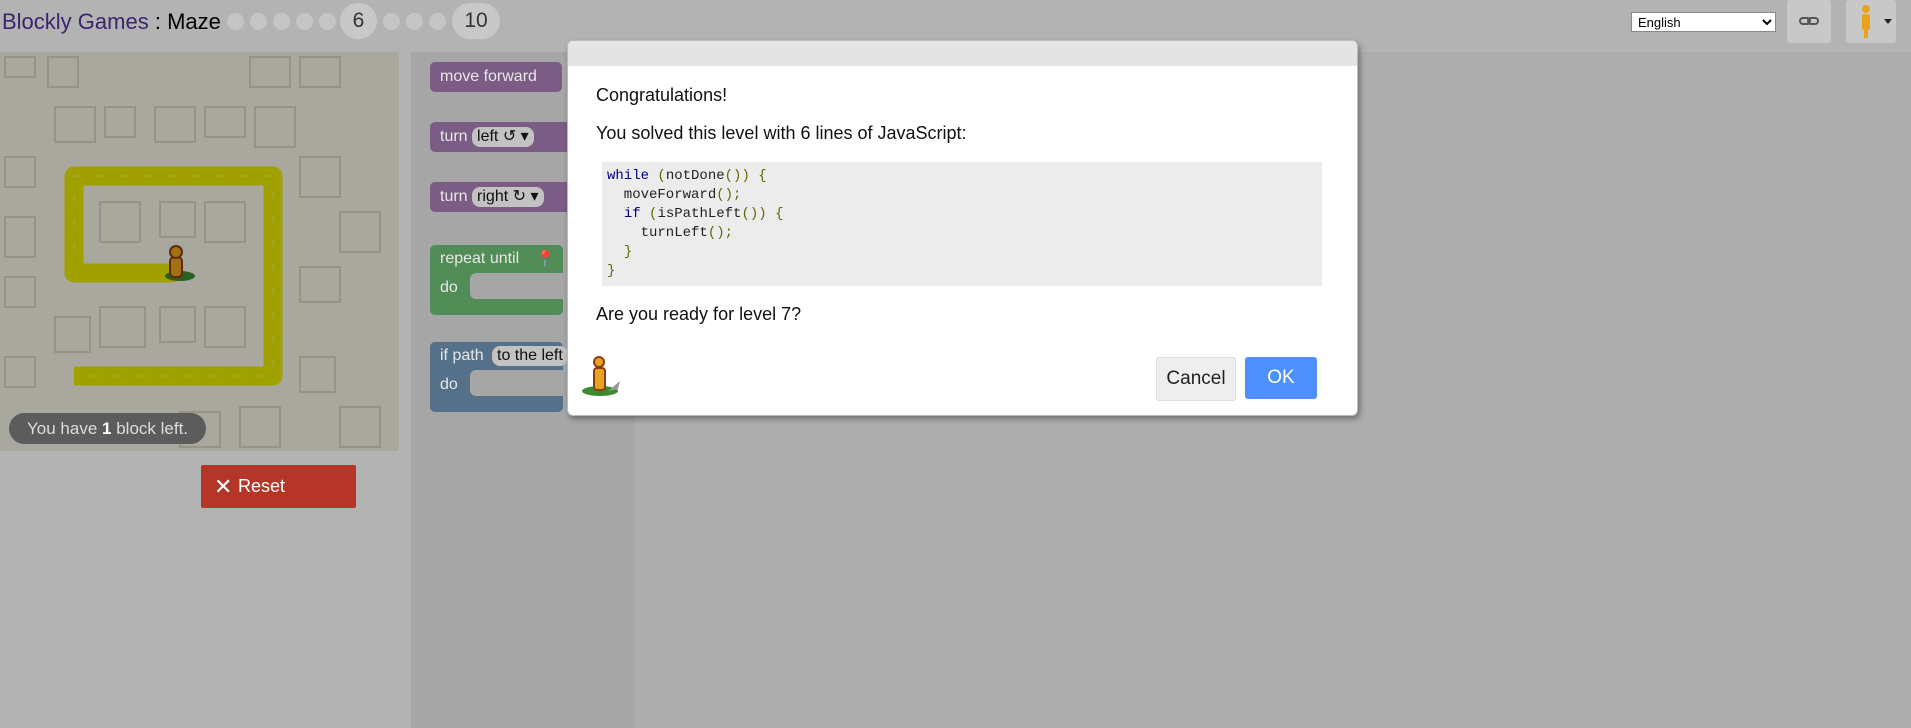 The width and height of the screenshot is (1911, 728). I want to click on repeat-until-block: repeat until 📍 do, so click(496, 280).